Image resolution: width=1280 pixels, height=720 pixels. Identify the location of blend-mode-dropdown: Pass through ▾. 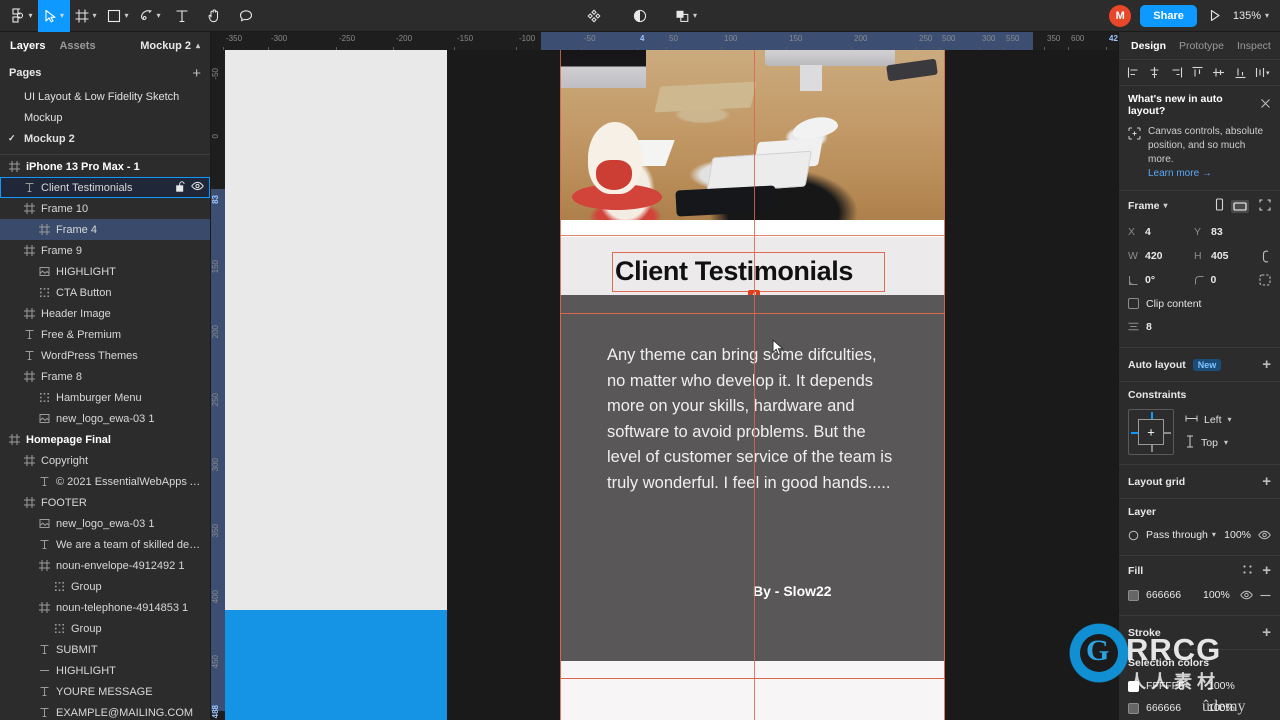
(1181, 535).